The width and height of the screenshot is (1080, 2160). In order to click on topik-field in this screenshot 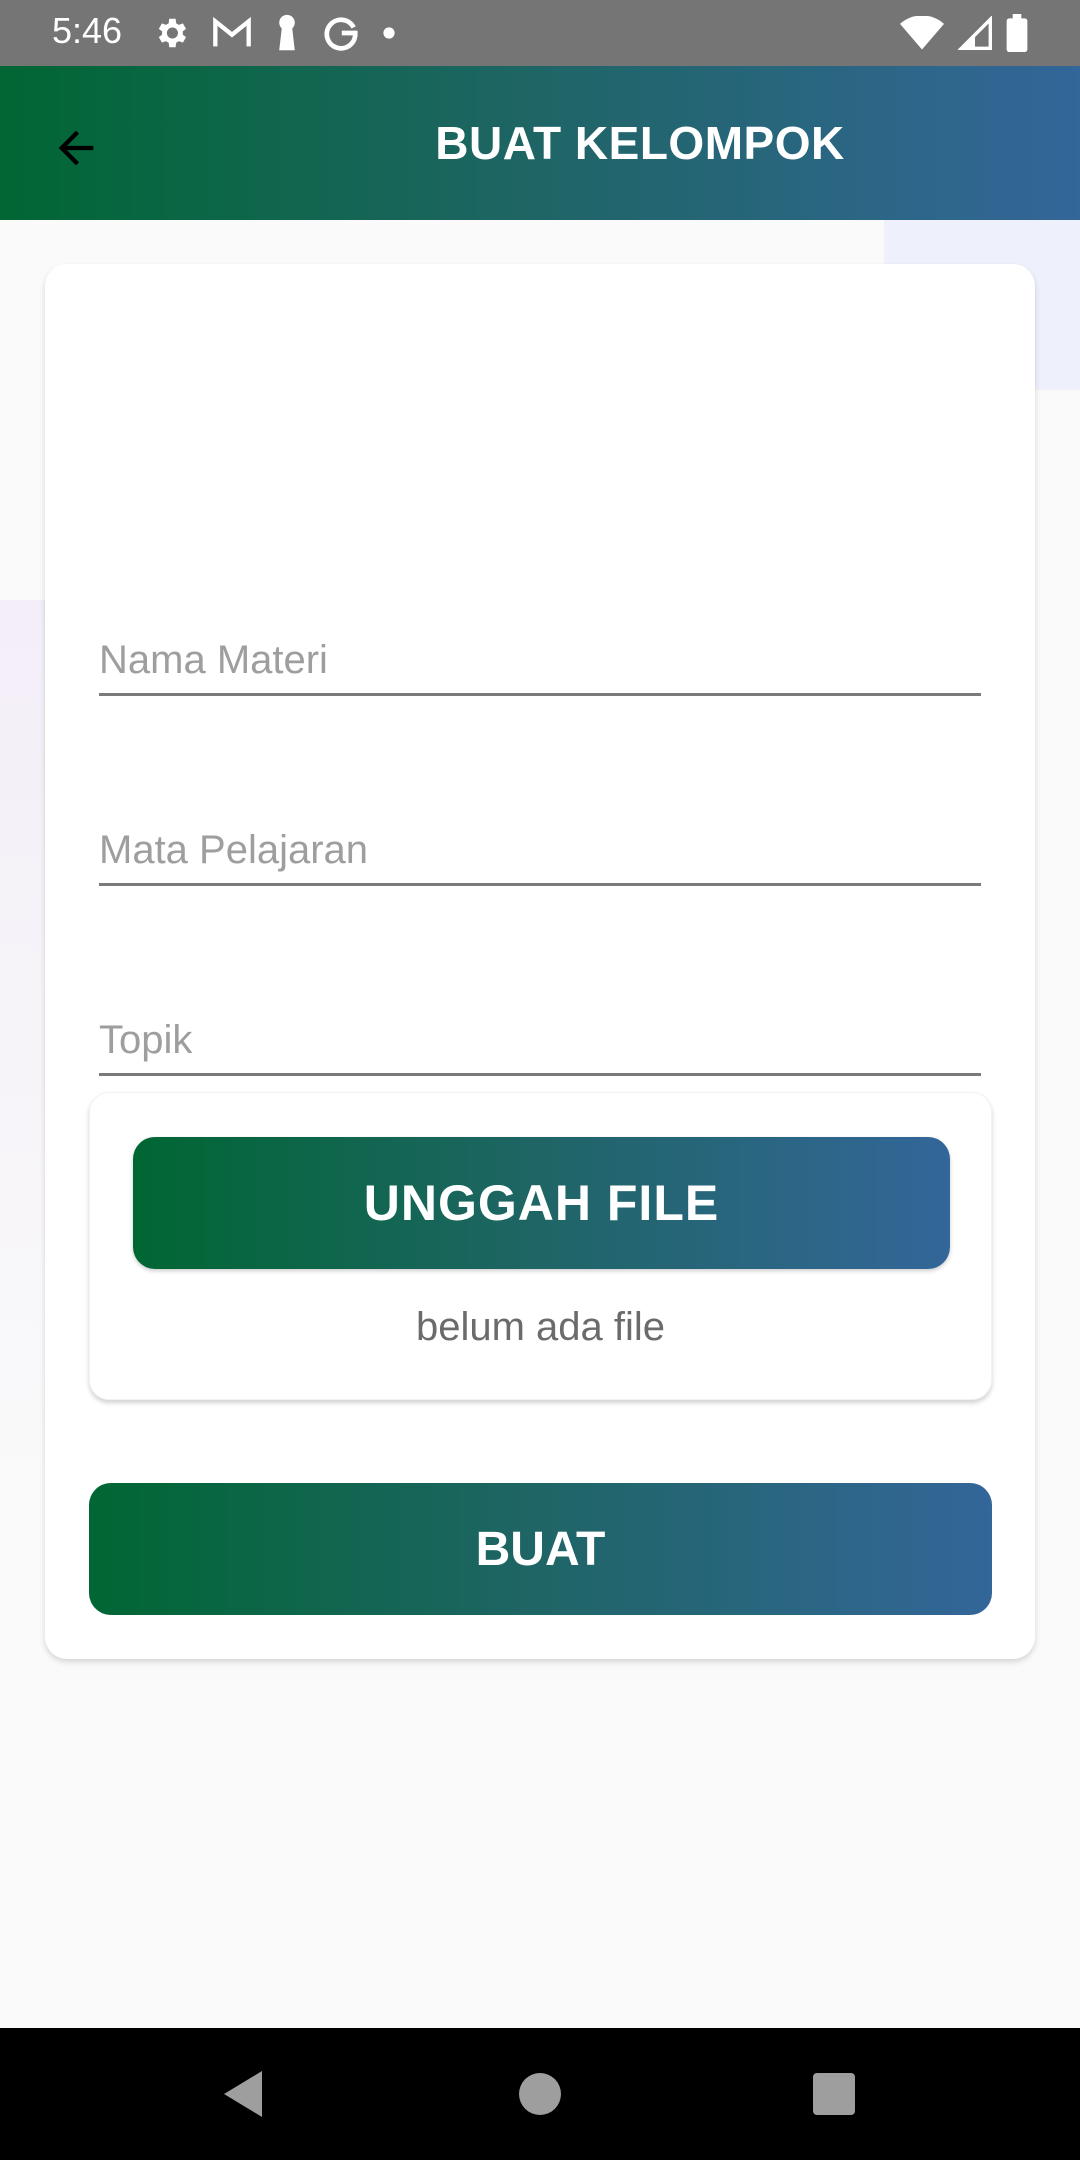, I will do `click(540, 1028)`.